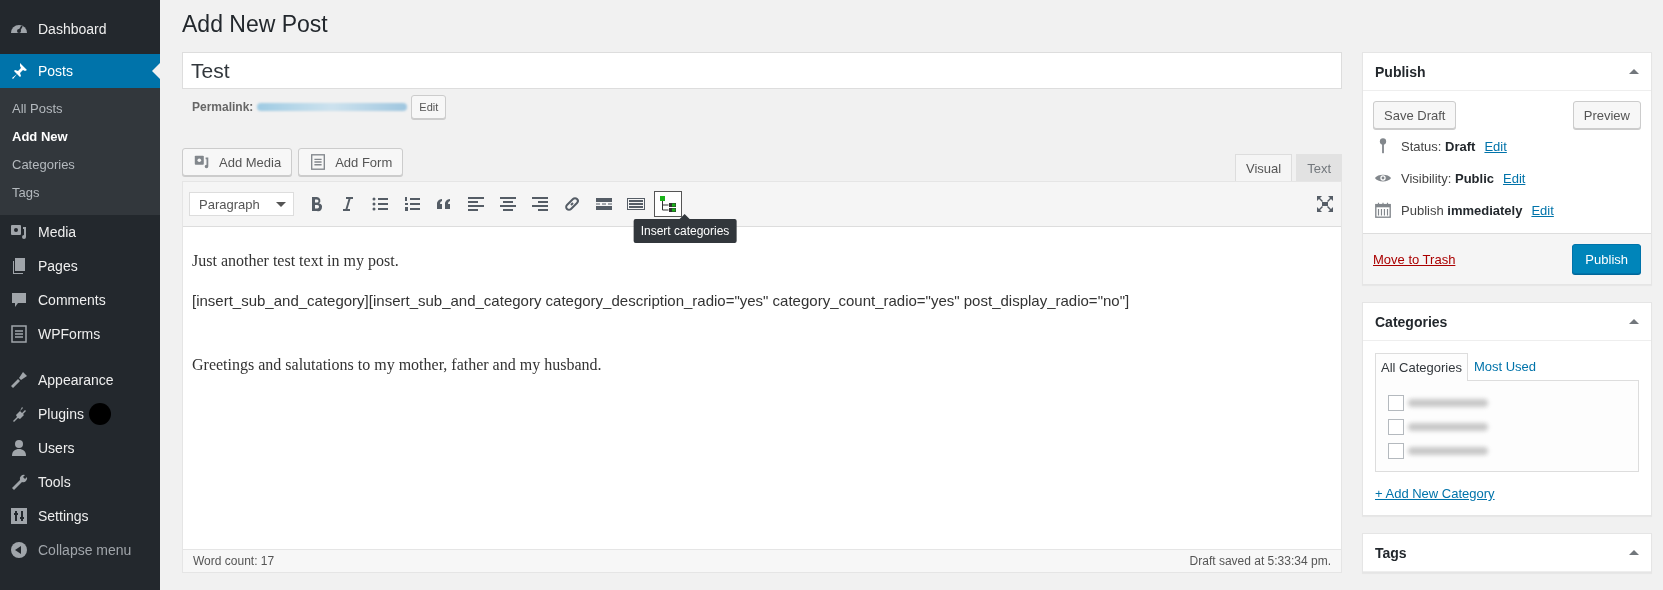  What do you see at coordinates (429, 107) in the screenshot?
I see `edit-button: Edit` at bounding box center [429, 107].